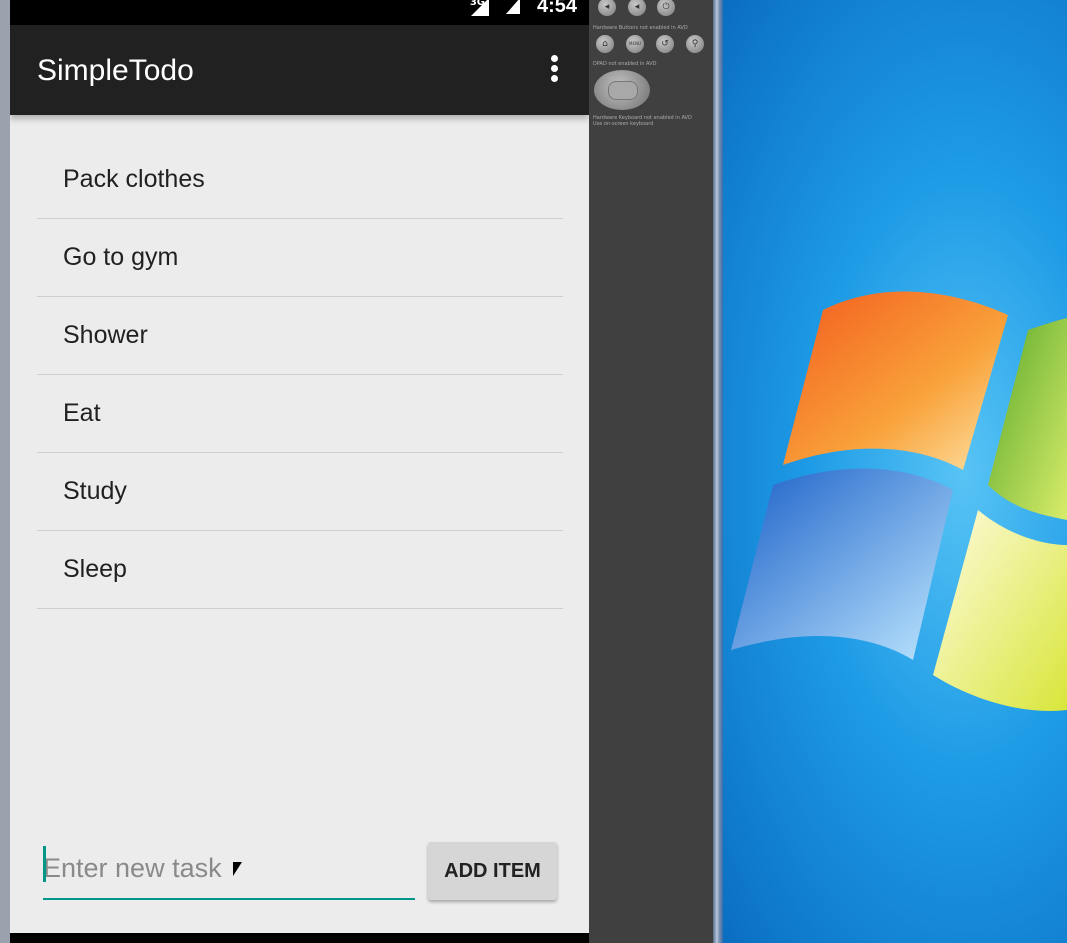 This screenshot has height=943, width=1067. Describe the element at coordinates (300, 570) in the screenshot. I see `list-item: Sleep` at that location.